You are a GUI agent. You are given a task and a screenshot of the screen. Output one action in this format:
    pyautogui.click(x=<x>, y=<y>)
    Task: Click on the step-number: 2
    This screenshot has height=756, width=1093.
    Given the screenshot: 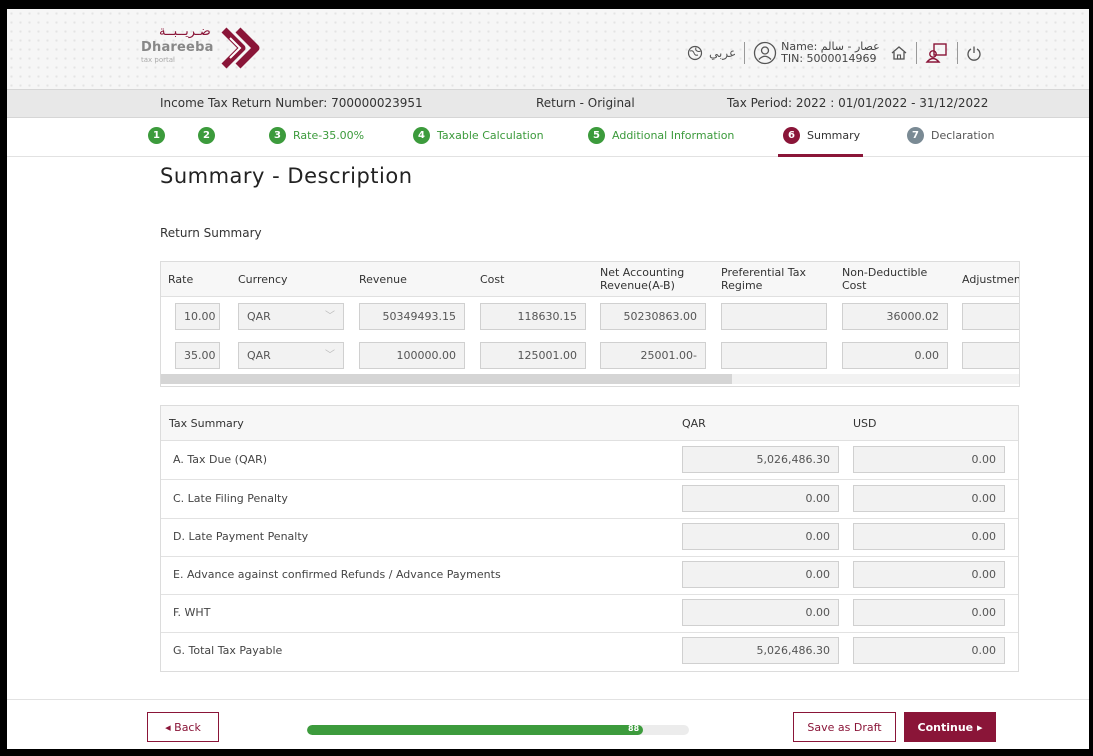 What is the action you would take?
    pyautogui.click(x=206, y=135)
    